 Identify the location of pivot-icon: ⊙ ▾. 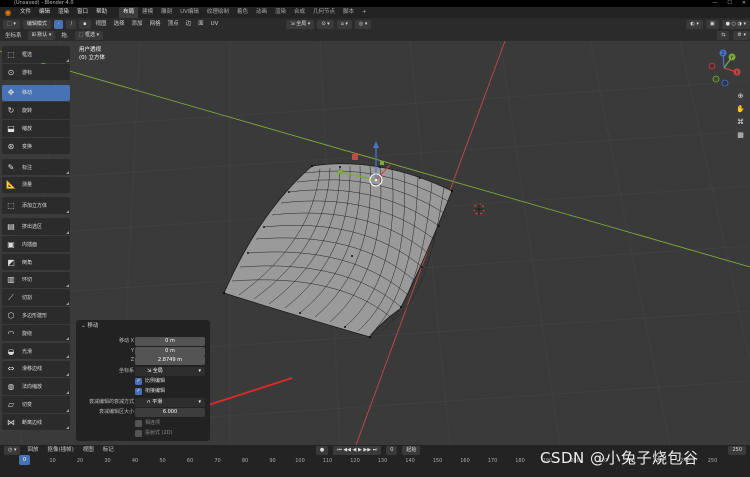
(325, 24).